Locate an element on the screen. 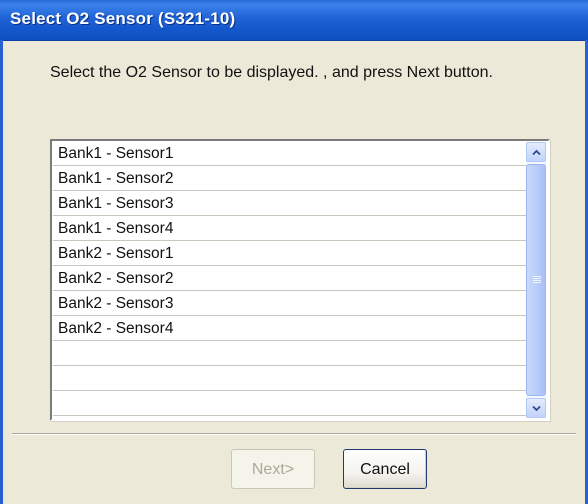 The image size is (588, 504). window-title: Select O2 Sensor (S321-10) is located at coordinates (123, 18).